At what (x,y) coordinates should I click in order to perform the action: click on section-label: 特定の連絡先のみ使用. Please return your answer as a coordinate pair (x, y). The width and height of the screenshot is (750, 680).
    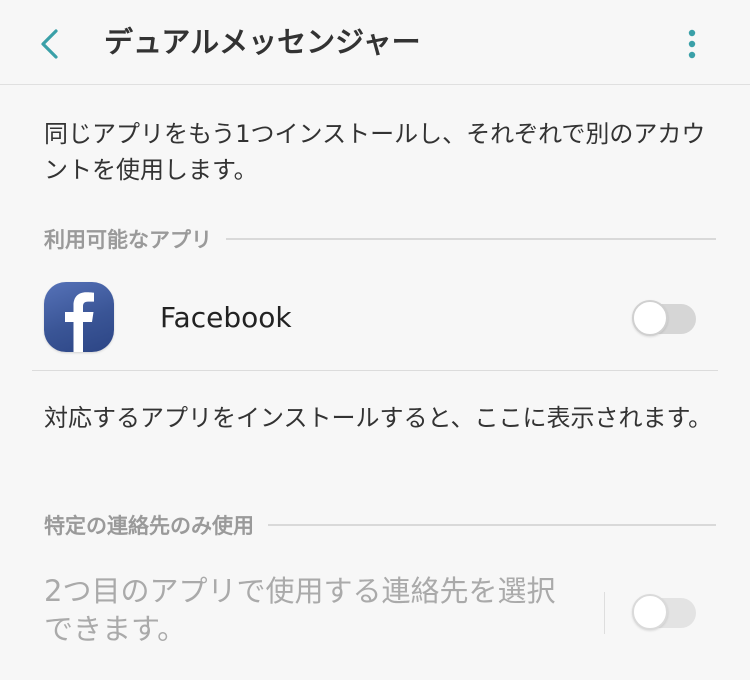
    Looking at the image, I should click on (149, 526).